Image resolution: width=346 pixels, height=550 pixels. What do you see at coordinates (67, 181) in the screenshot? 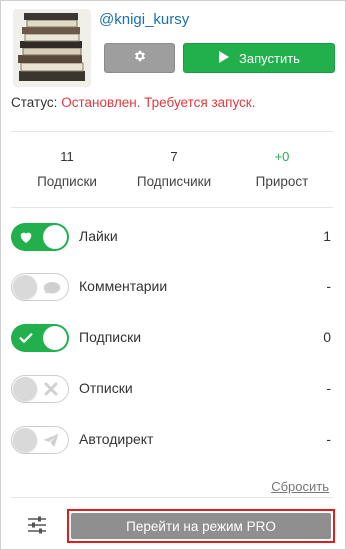
I see `stat-label: Подписки` at bounding box center [67, 181].